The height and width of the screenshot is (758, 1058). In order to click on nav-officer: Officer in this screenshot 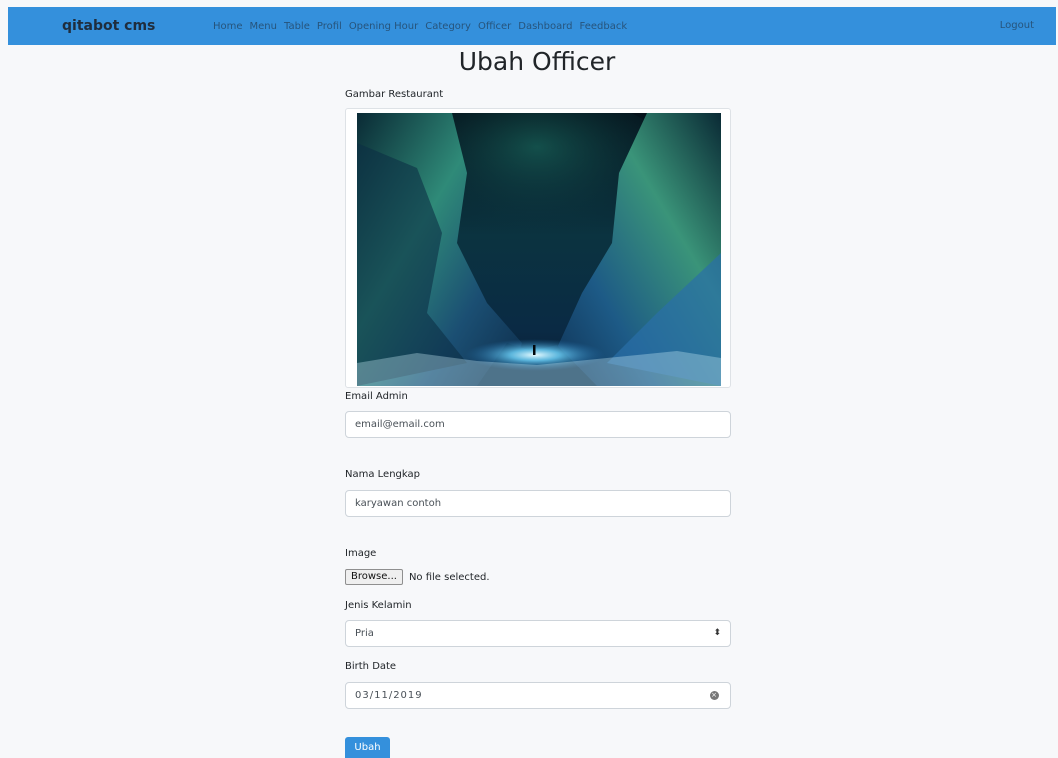, I will do `click(494, 26)`.